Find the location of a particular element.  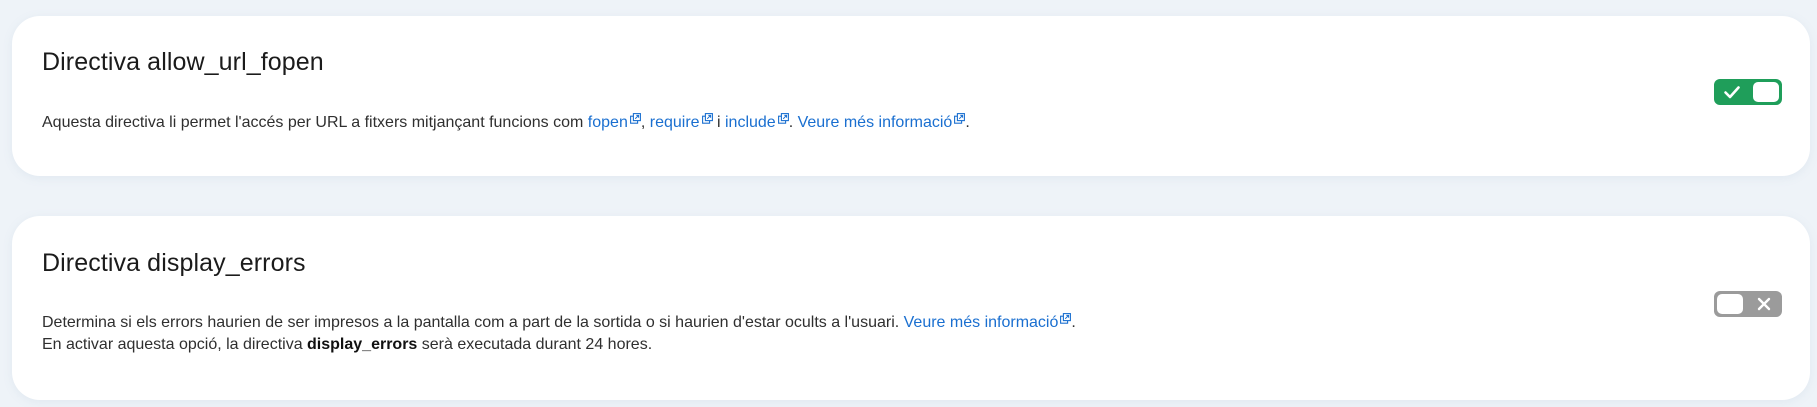

check-icon is located at coordinates (1732, 94).